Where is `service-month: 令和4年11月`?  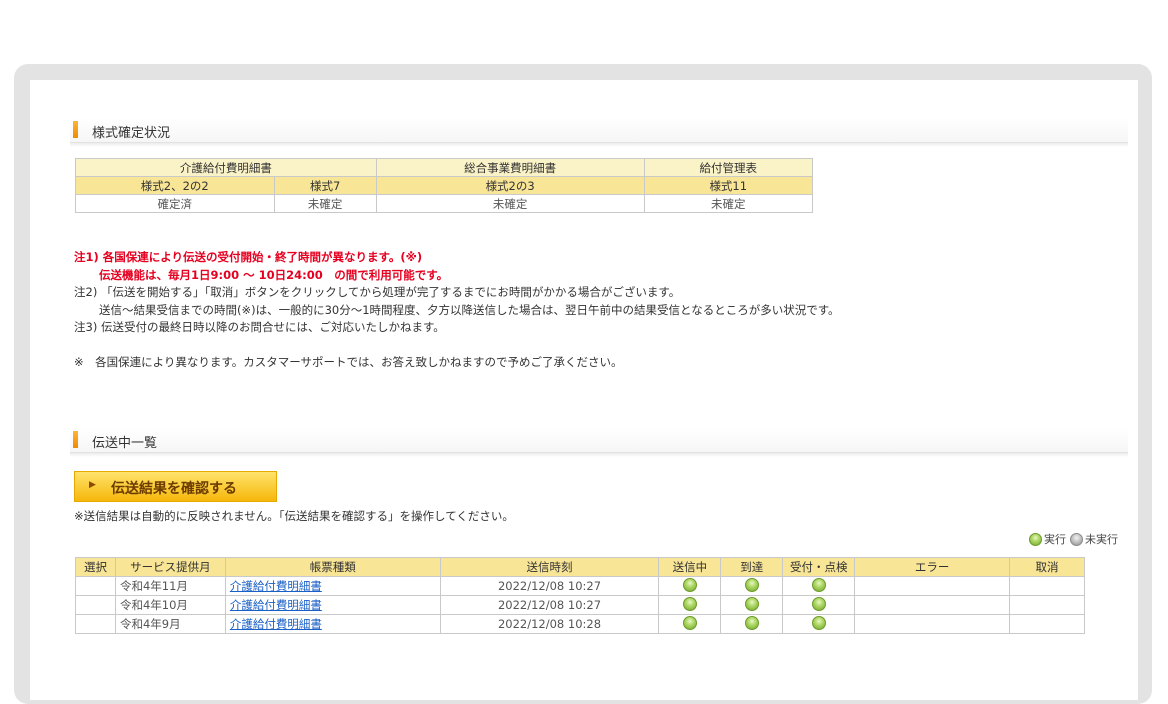 service-month: 令和4年11月 is located at coordinates (170, 586).